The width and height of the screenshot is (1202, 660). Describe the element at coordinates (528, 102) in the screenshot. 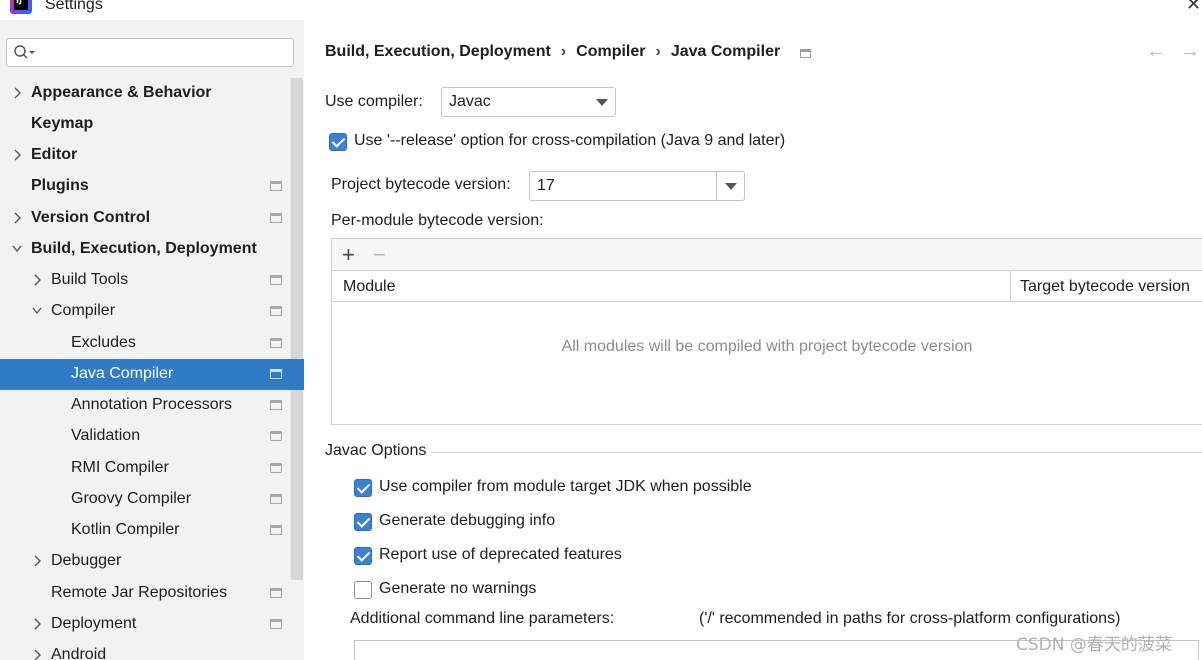

I see `use-compiler-select: Javac` at that location.